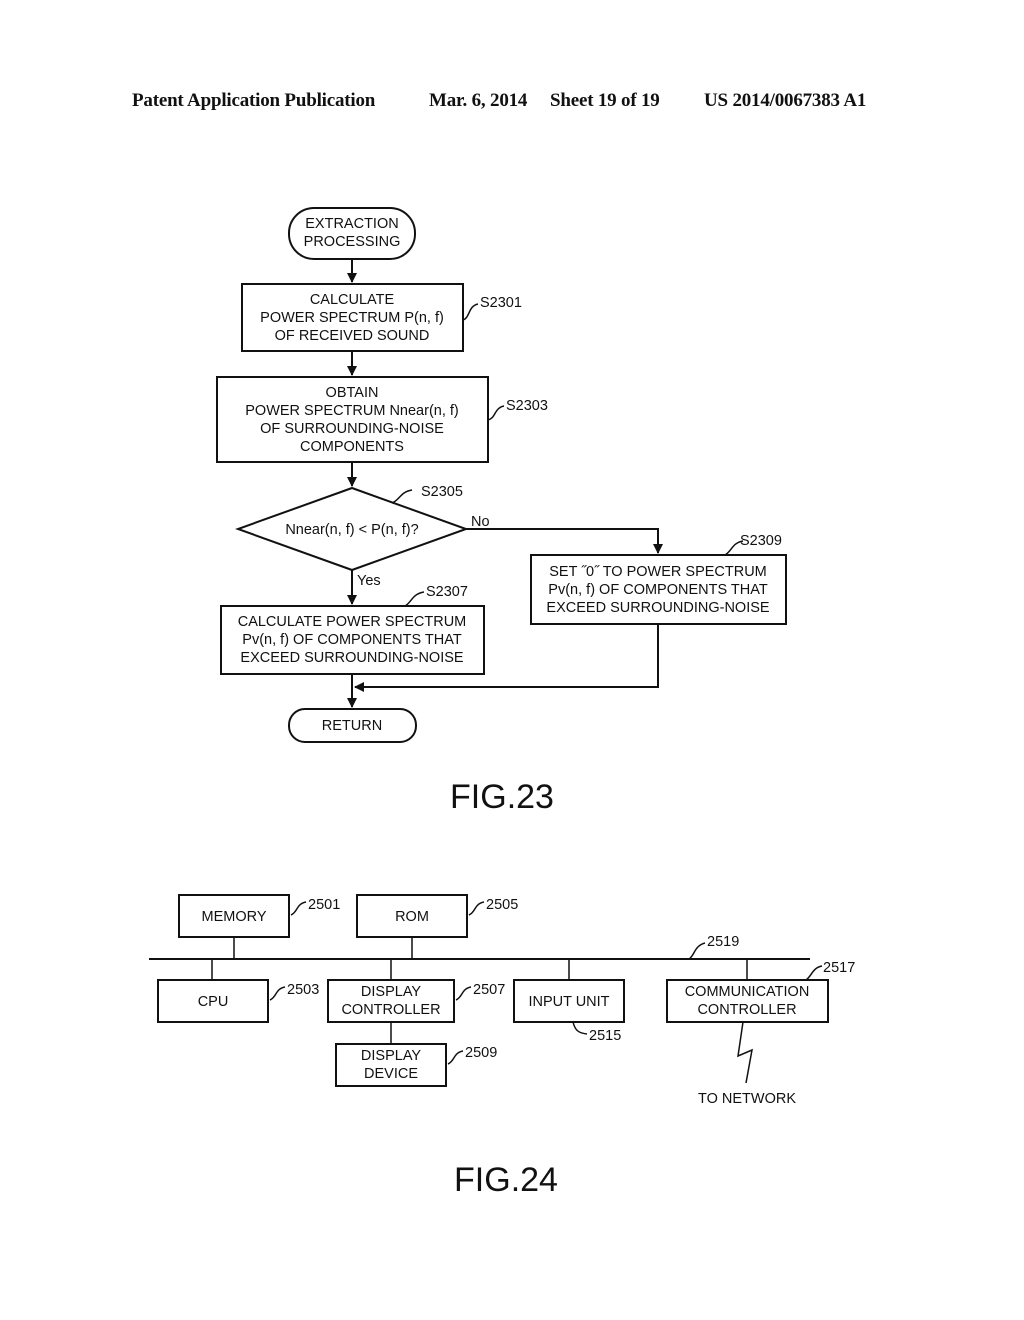 The image size is (1024, 1320). What do you see at coordinates (476, 908) in the screenshot?
I see `rom-leader` at bounding box center [476, 908].